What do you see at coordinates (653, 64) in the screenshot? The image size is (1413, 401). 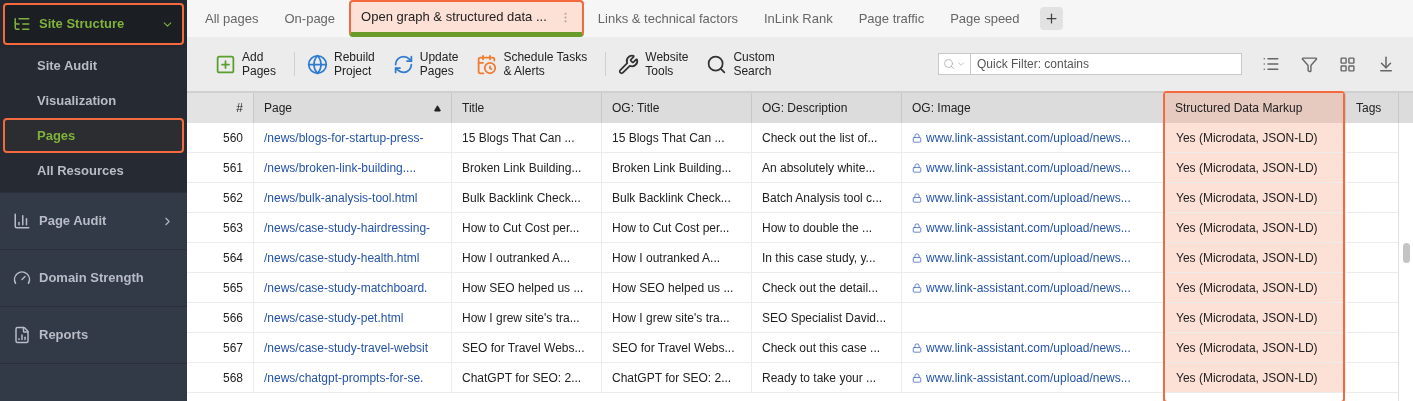 I see `toolbar-button: Website Tools` at bounding box center [653, 64].